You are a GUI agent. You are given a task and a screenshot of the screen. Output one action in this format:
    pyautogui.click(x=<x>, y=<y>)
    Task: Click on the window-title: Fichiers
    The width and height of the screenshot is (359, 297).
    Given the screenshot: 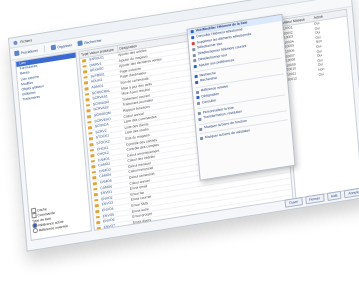 What is the action you would take?
    pyautogui.click(x=26, y=40)
    